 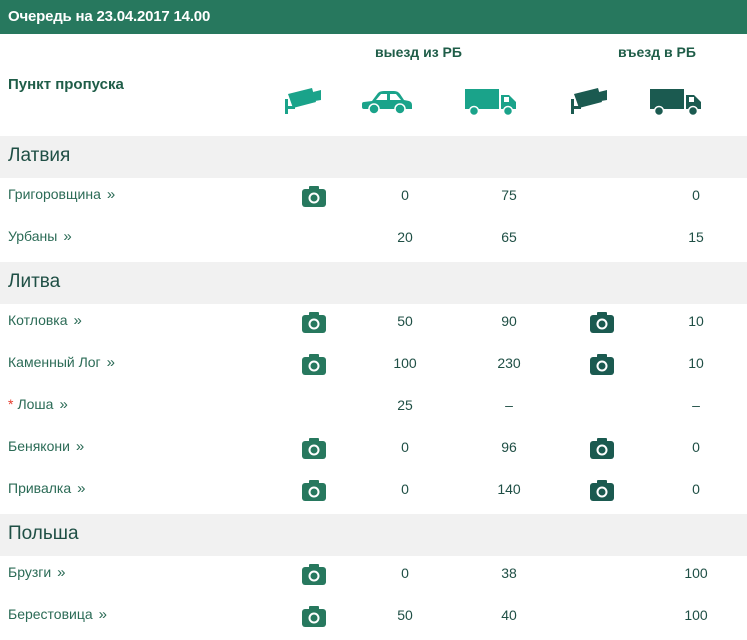 I want to click on checkpoint-name: Привалка, so click(x=40, y=488).